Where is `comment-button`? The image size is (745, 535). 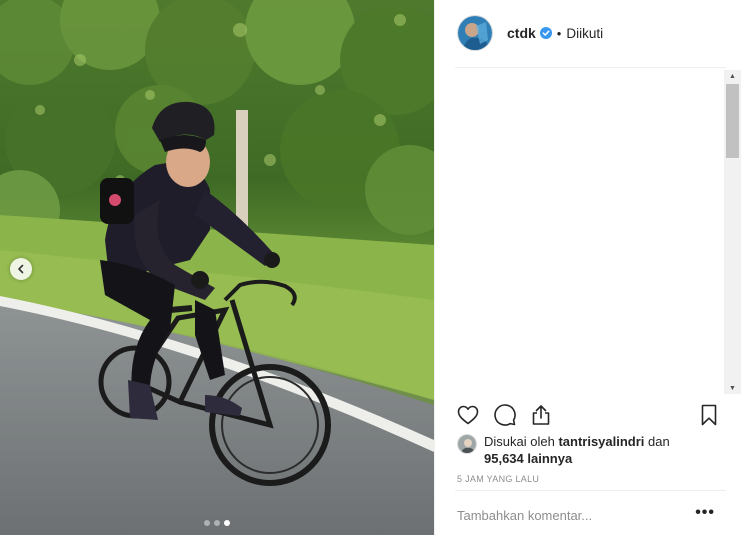 comment-button is located at coordinates (505, 415).